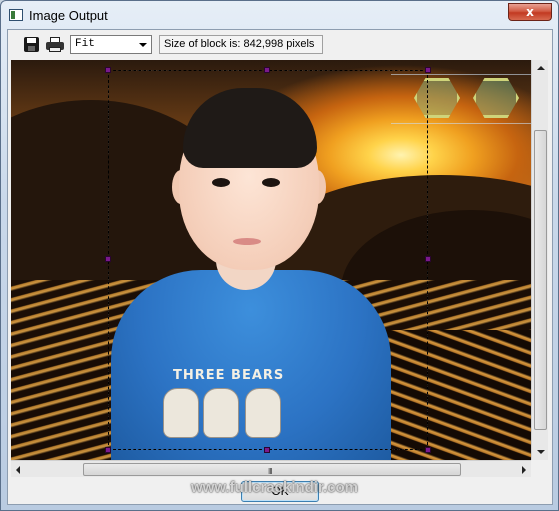 The image size is (559, 511). Describe the element at coordinates (68, 15) in the screenshot. I see `window-title: Image Output` at that location.